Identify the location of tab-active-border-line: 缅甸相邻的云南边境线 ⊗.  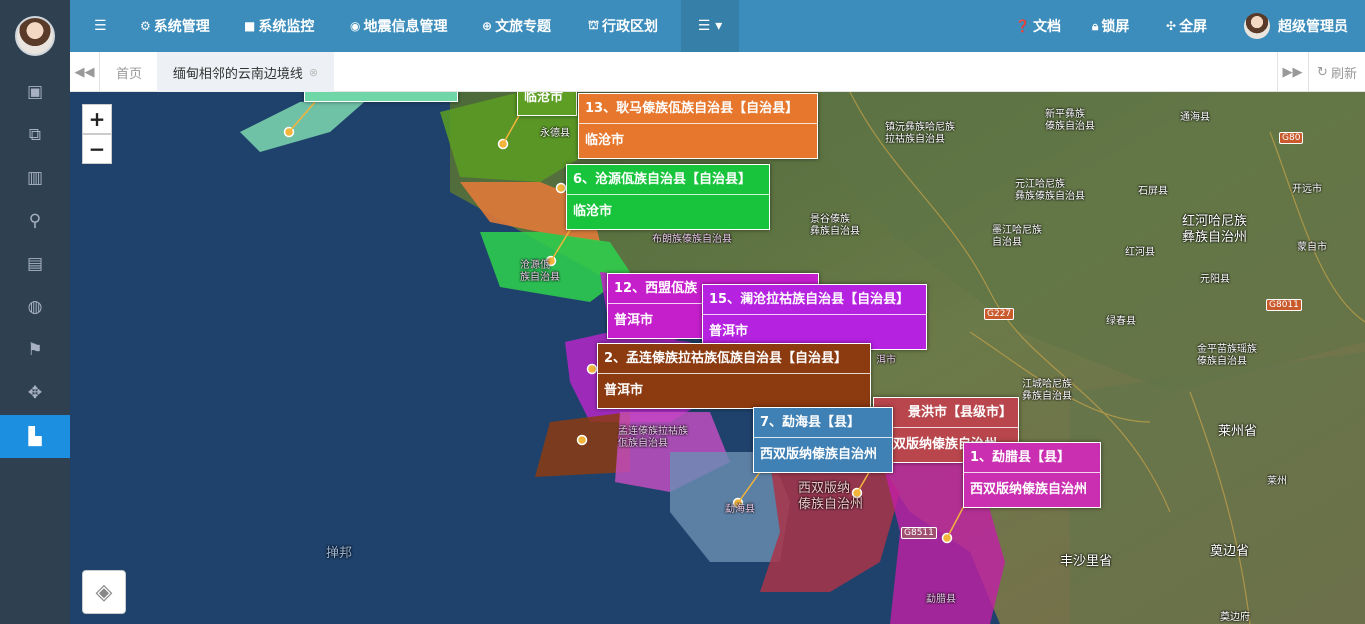
(245, 72).